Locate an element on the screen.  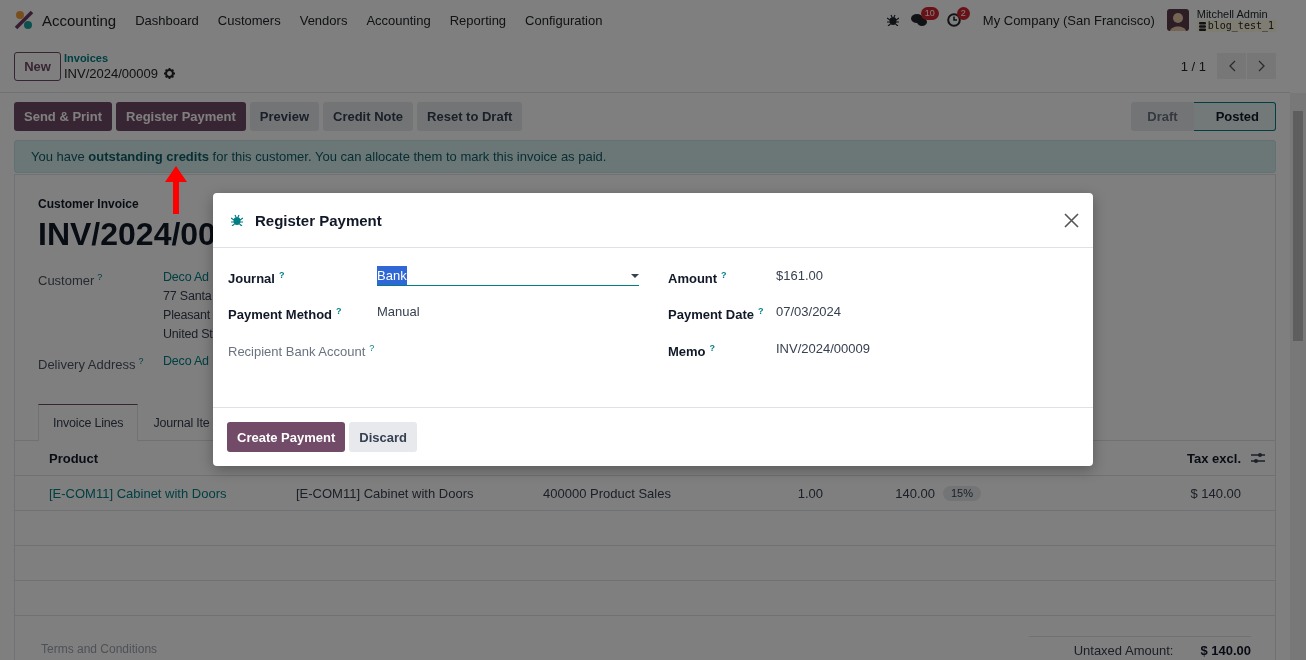
field-label: Customer $^{?}$ is located at coordinates (71, 281).